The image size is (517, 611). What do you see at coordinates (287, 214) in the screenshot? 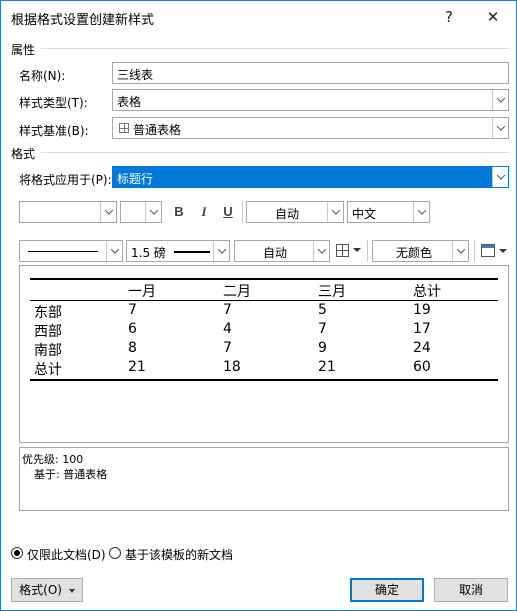
I see `font-color-value: 自动` at bounding box center [287, 214].